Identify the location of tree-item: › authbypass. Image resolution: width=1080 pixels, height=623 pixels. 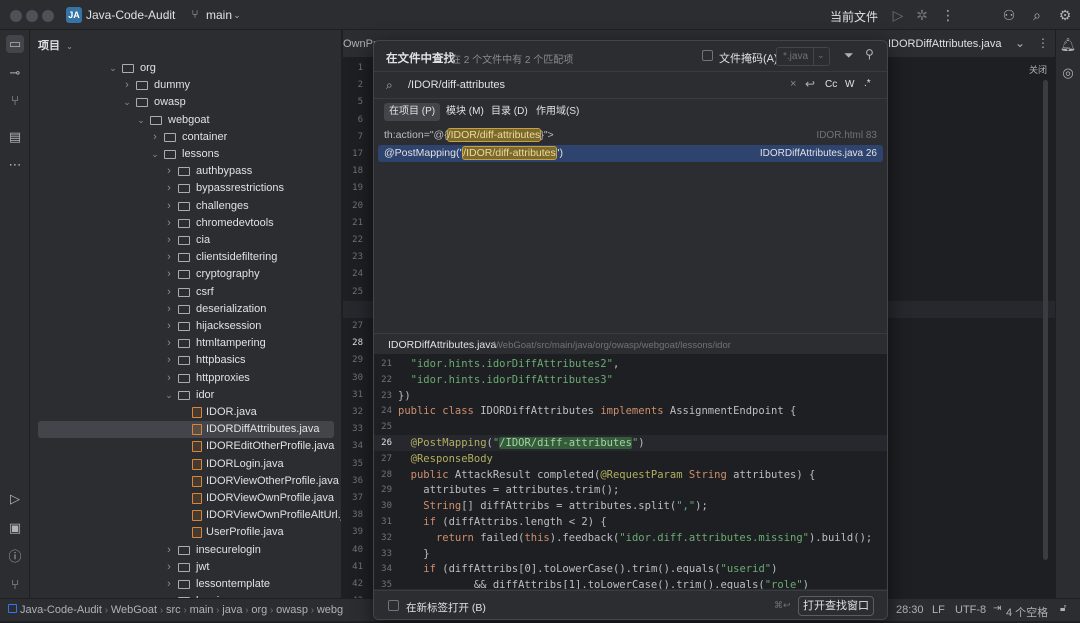
(185, 171).